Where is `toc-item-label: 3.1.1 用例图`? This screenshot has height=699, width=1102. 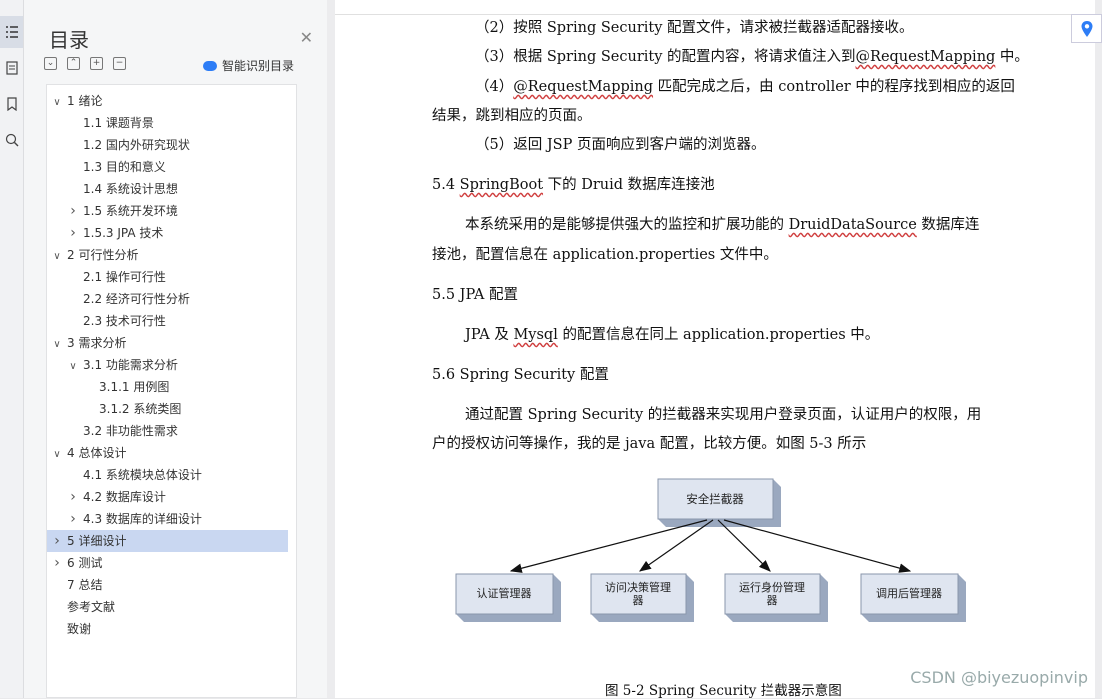 toc-item-label: 3.1.1 用例图 is located at coordinates (134, 387).